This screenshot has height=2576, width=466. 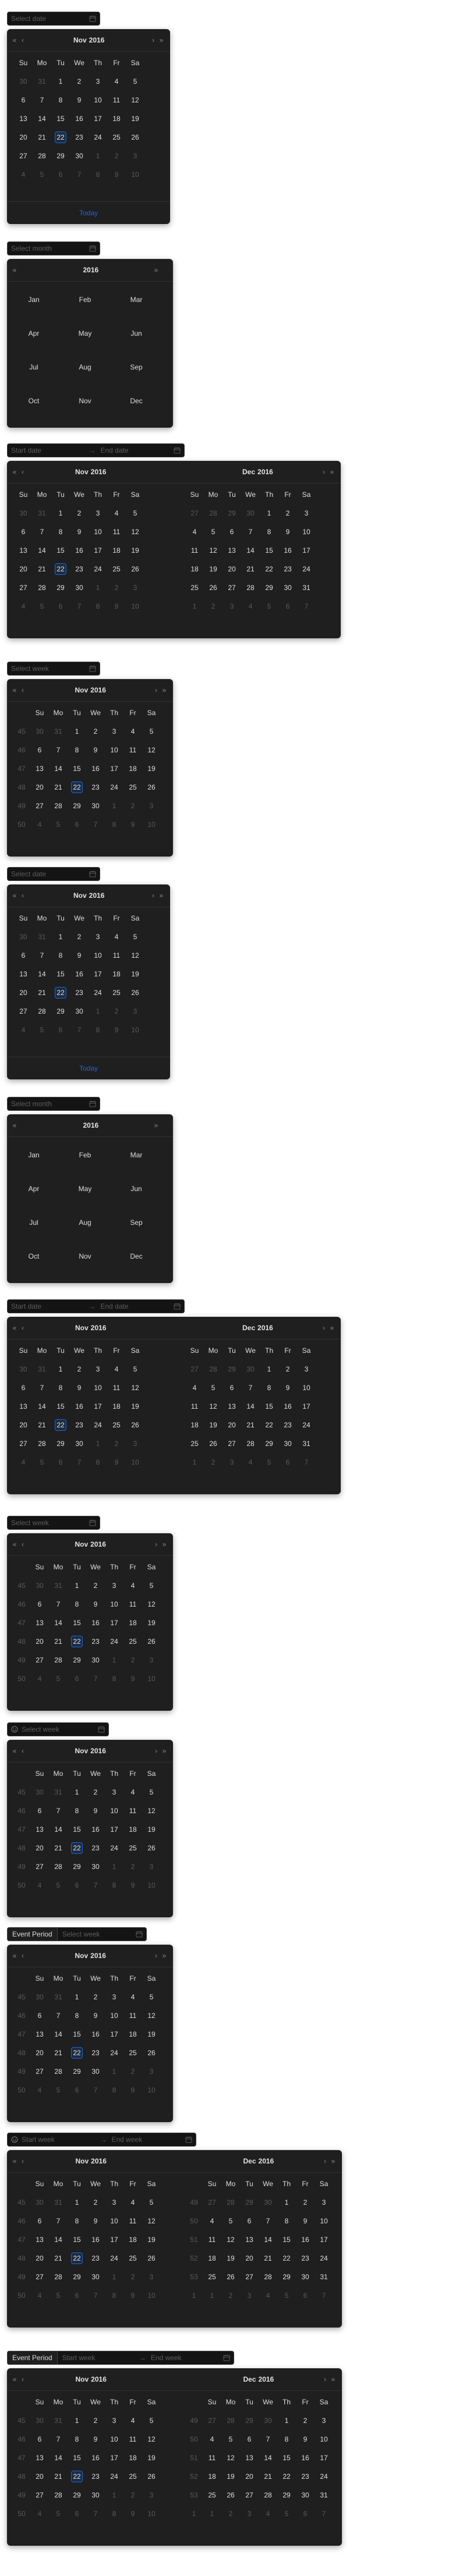 I want to click on date-cell: 25, so click(x=212, y=2277).